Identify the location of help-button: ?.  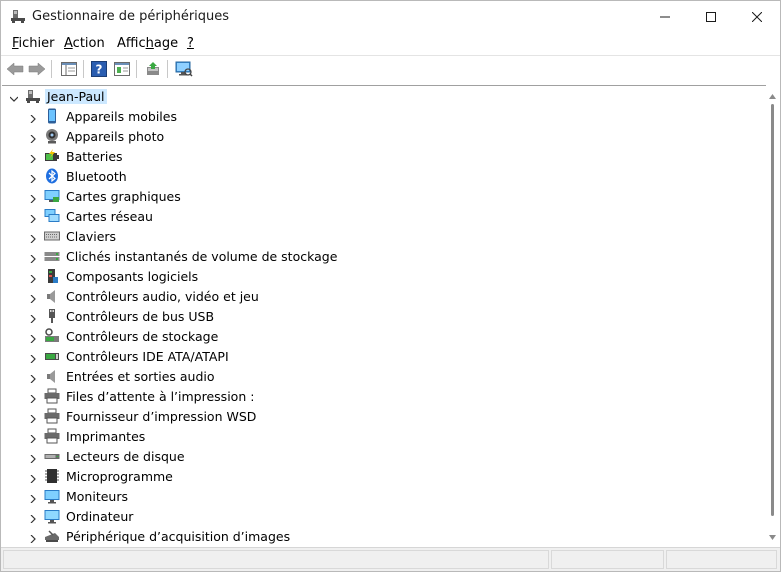
(99, 69).